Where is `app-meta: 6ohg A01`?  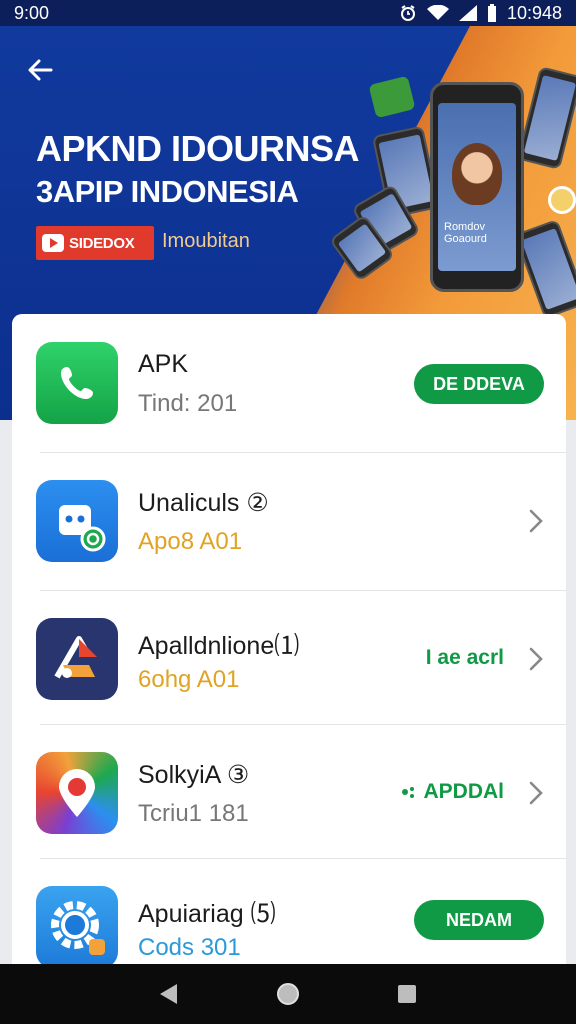 app-meta: 6ohg A01 is located at coordinates (189, 679).